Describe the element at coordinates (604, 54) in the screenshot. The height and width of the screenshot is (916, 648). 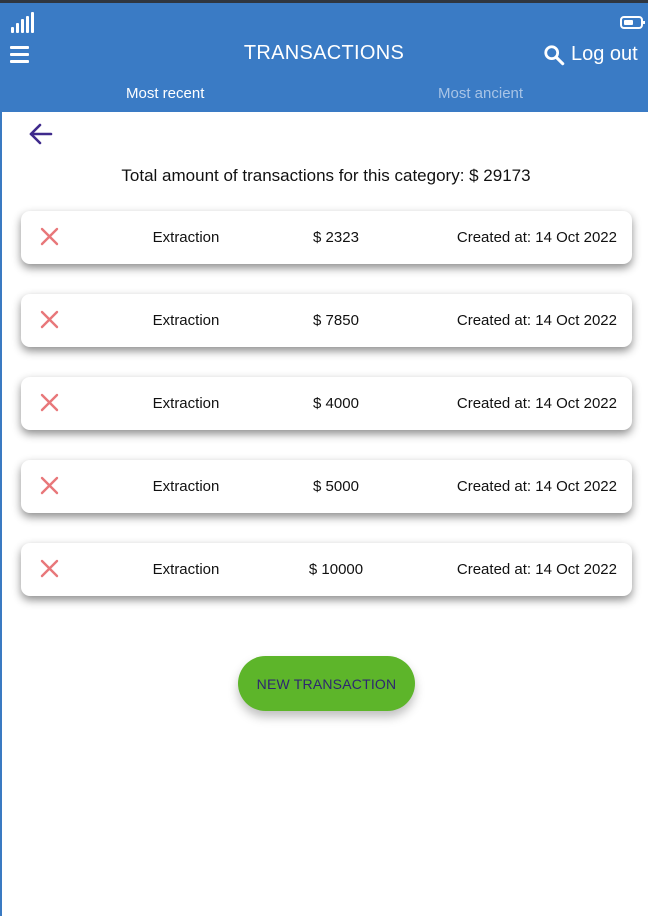
I see `logout-label: Log out` at that location.